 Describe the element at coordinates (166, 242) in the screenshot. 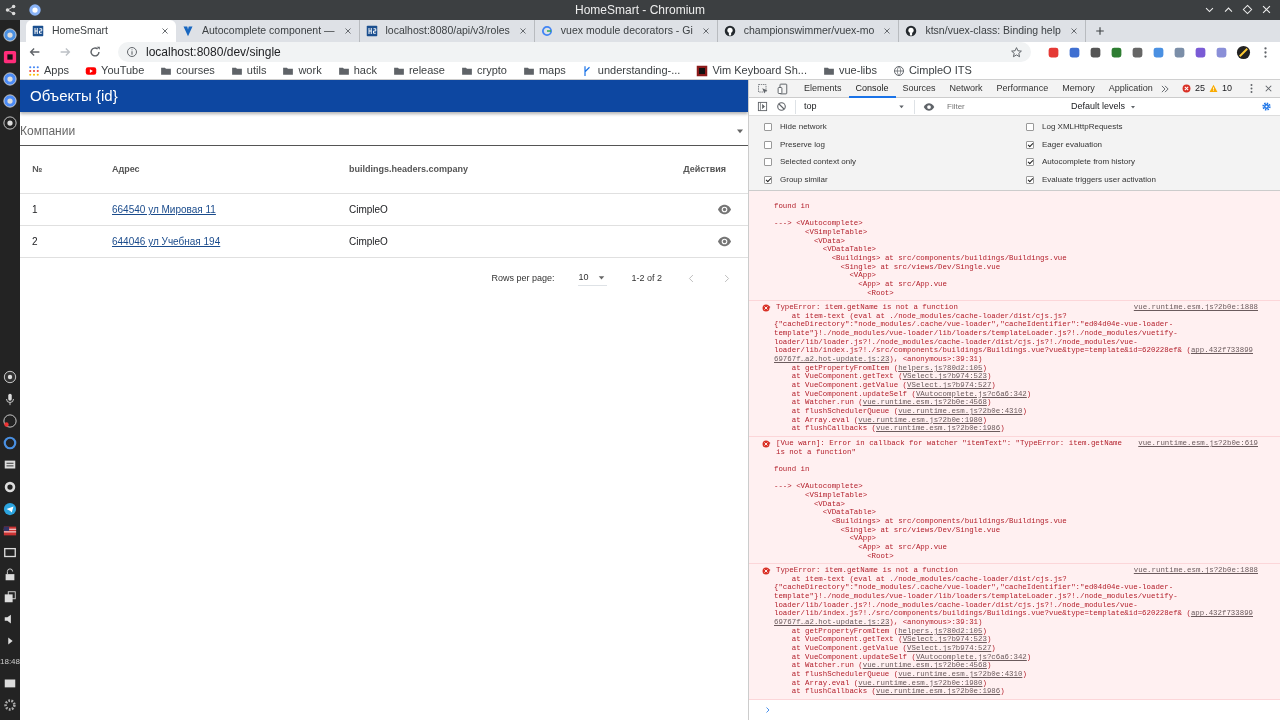

I see `address-link: 644046 ул Учебная 194` at that location.